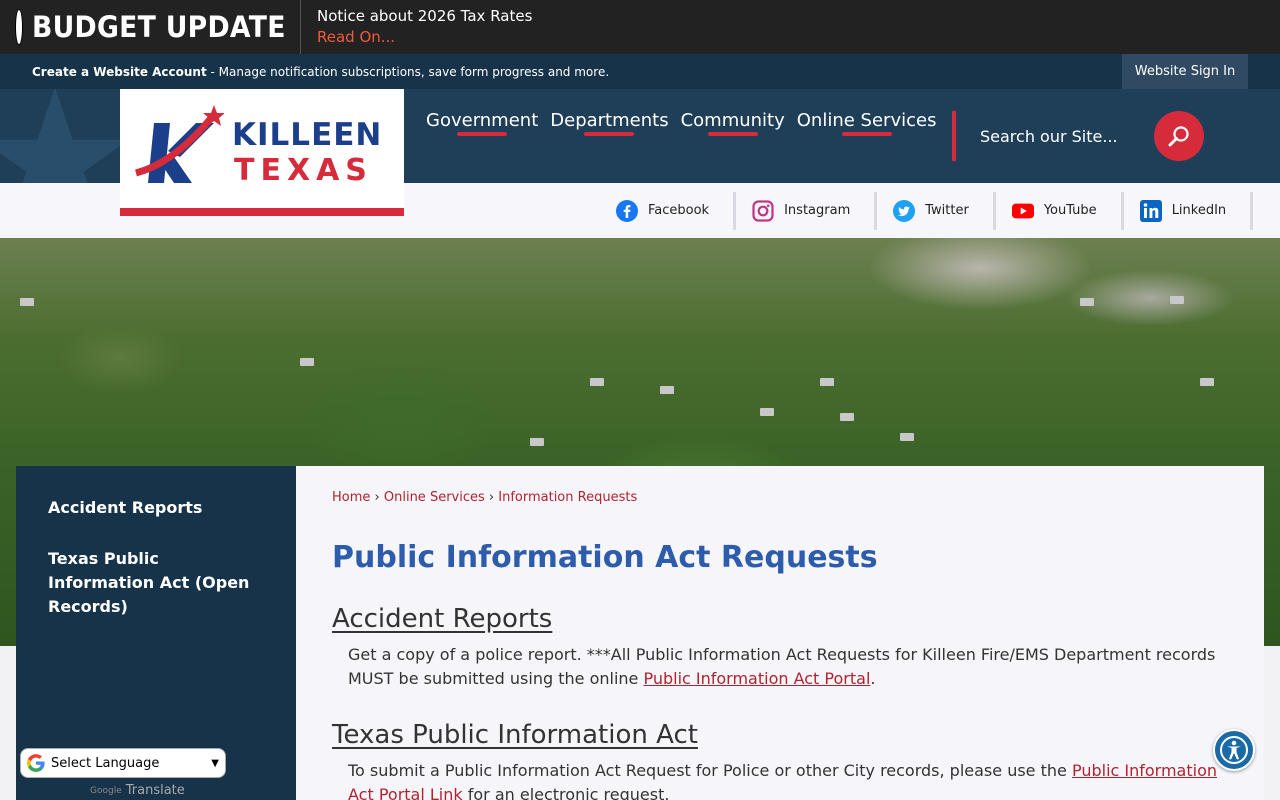  Describe the element at coordinates (153, 508) in the screenshot. I see `sidebar-item-accident-reports: Accident Reports` at that location.